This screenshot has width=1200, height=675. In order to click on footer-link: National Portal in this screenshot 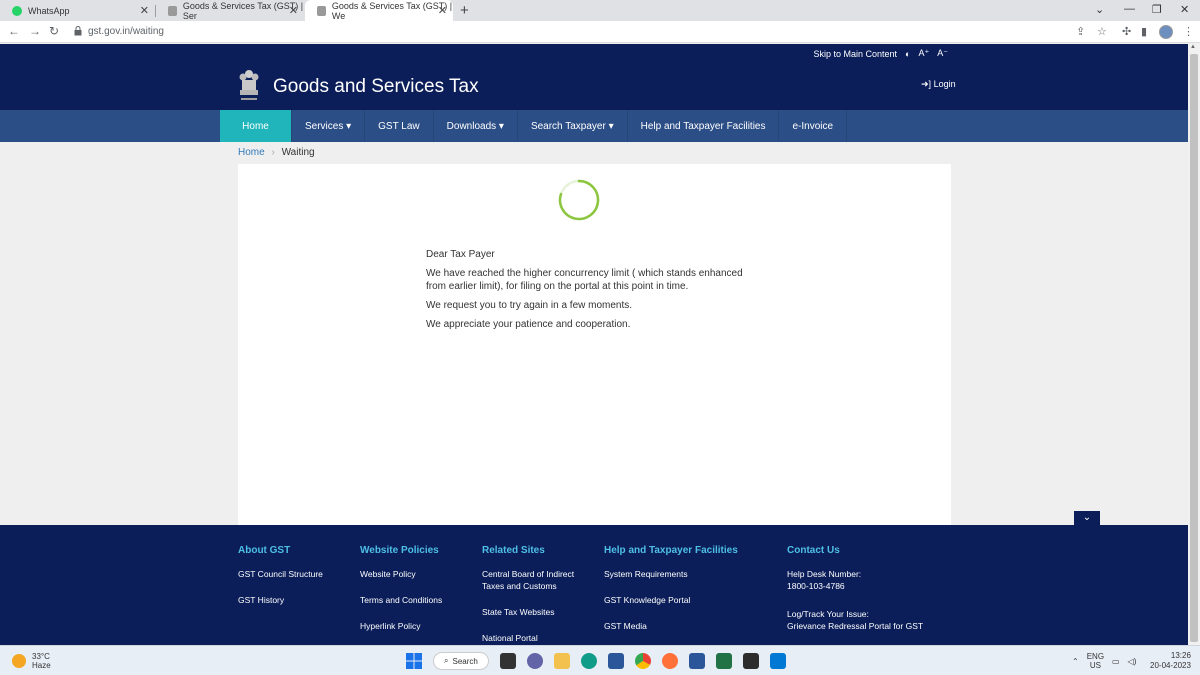, I will do `click(537, 638)`.